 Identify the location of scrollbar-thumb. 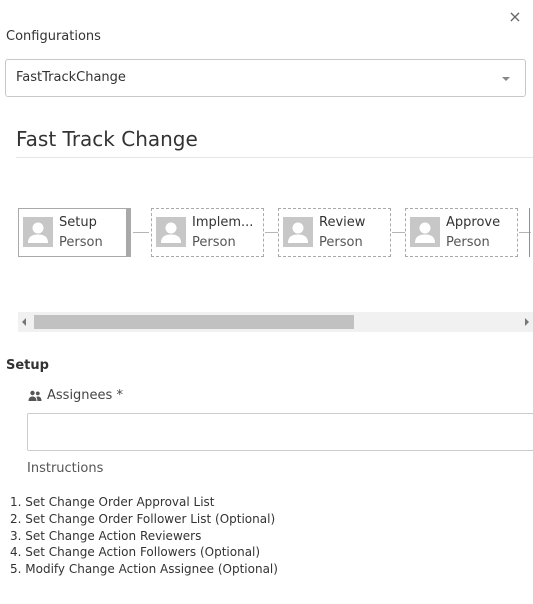
(194, 322).